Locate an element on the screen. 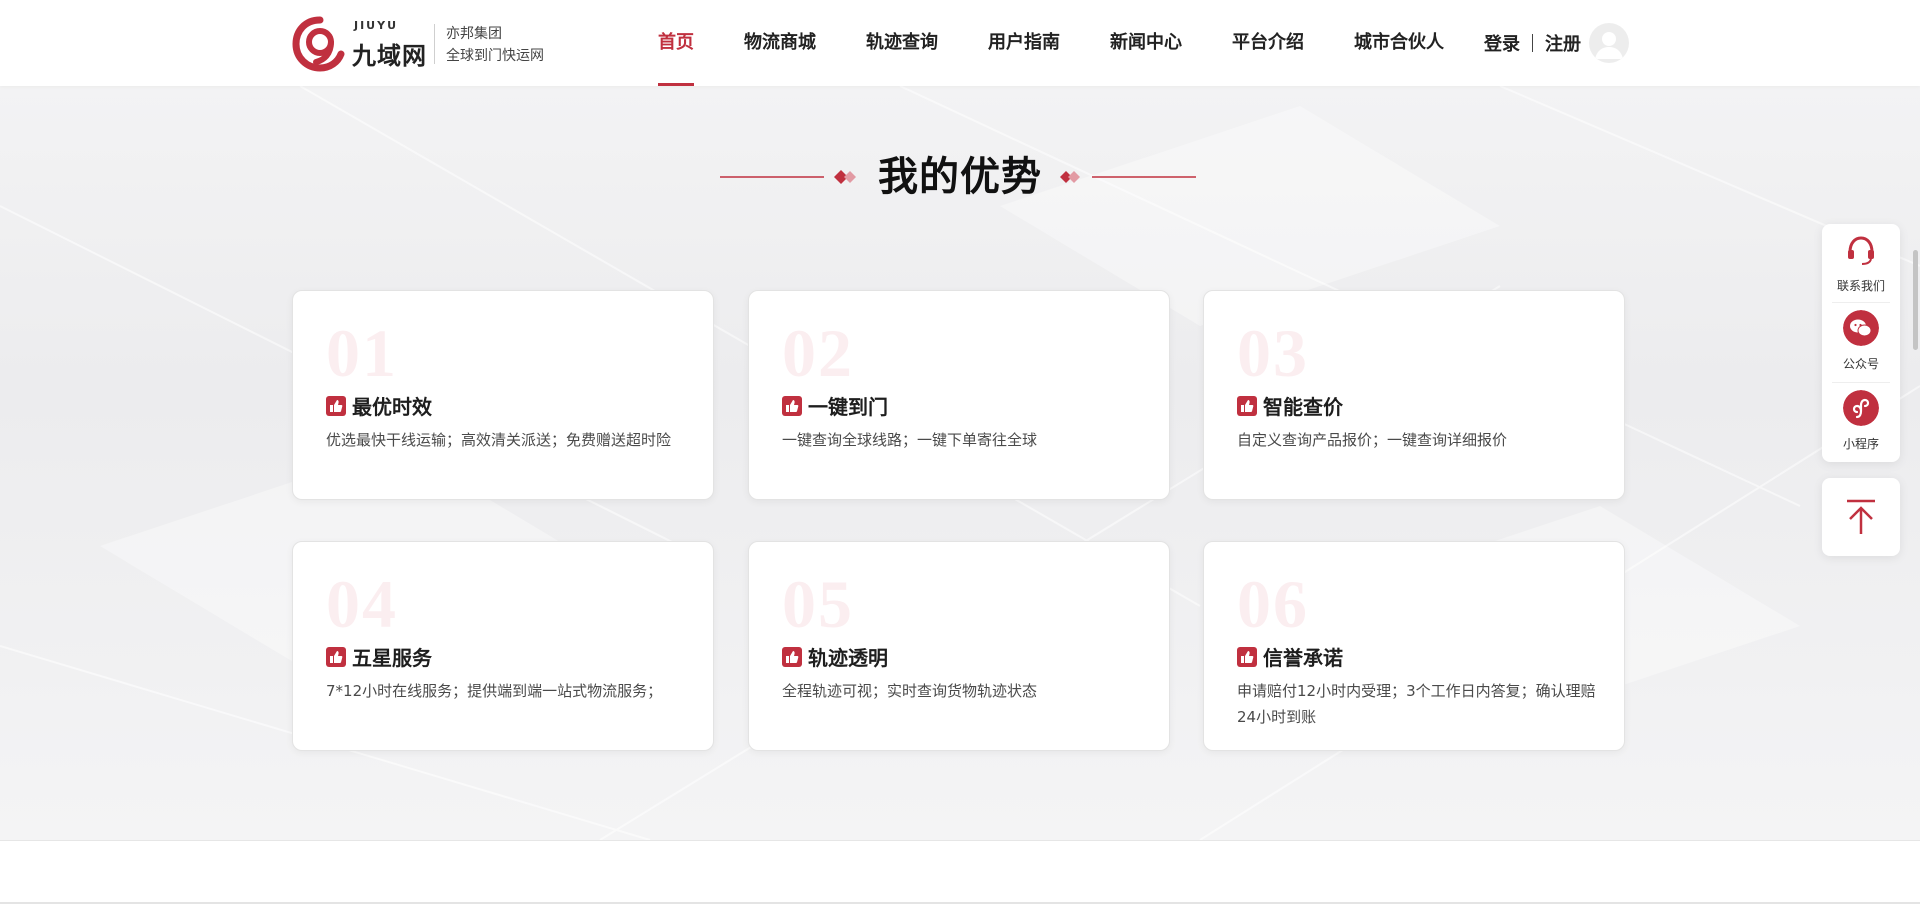  register-link: 注册 is located at coordinates (1563, 43).